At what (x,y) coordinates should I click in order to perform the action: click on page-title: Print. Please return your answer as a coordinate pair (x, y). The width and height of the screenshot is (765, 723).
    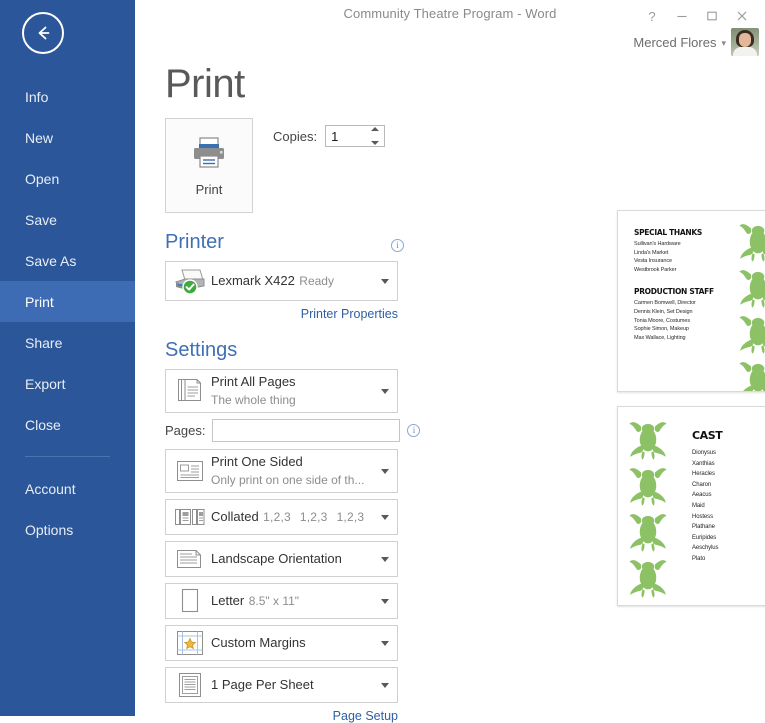
    Looking at the image, I should click on (205, 84).